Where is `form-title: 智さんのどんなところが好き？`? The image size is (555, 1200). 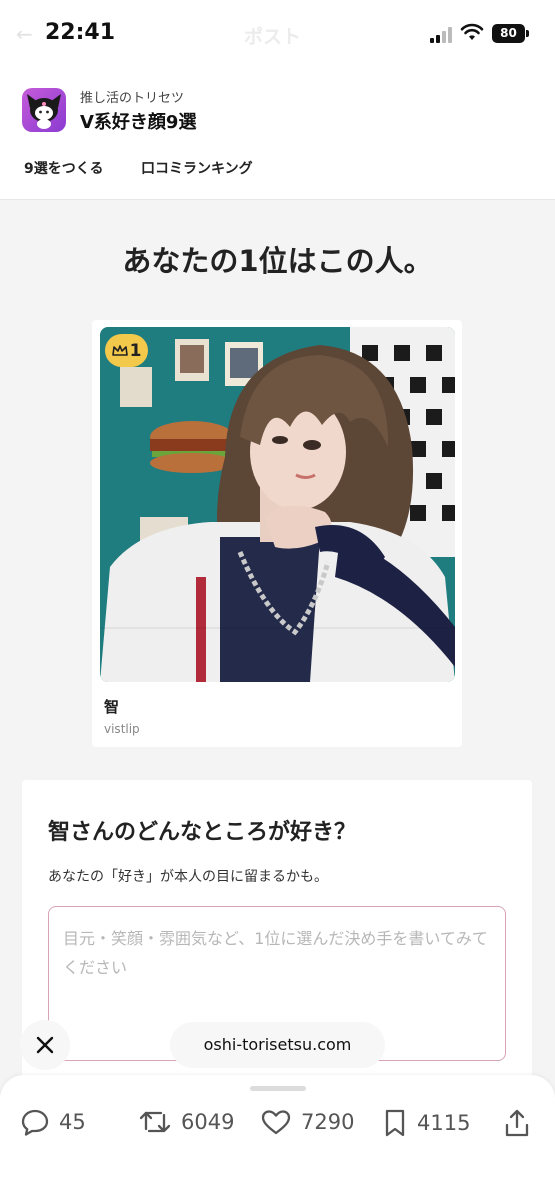
form-title: 智さんのどんなところが好き？ is located at coordinates (202, 832).